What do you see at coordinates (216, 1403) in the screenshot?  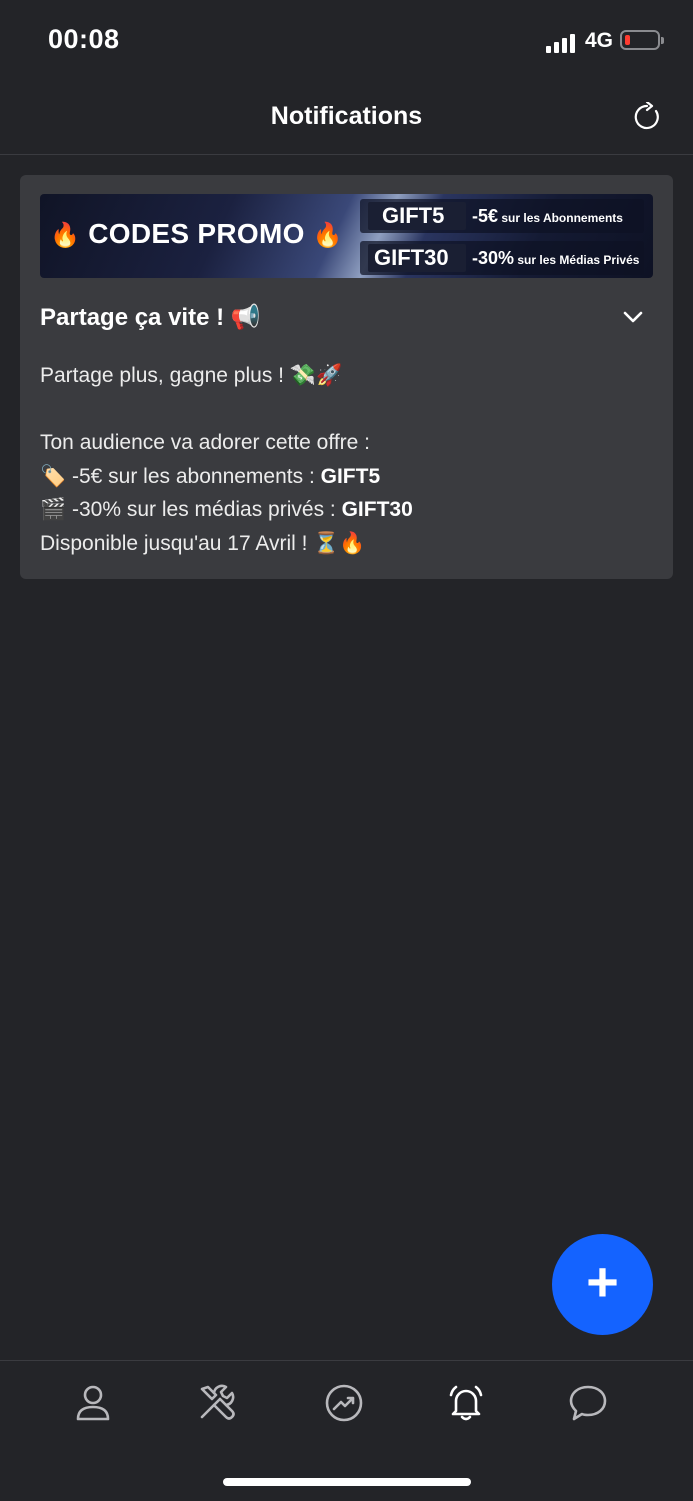 I see `tools-icon` at bounding box center [216, 1403].